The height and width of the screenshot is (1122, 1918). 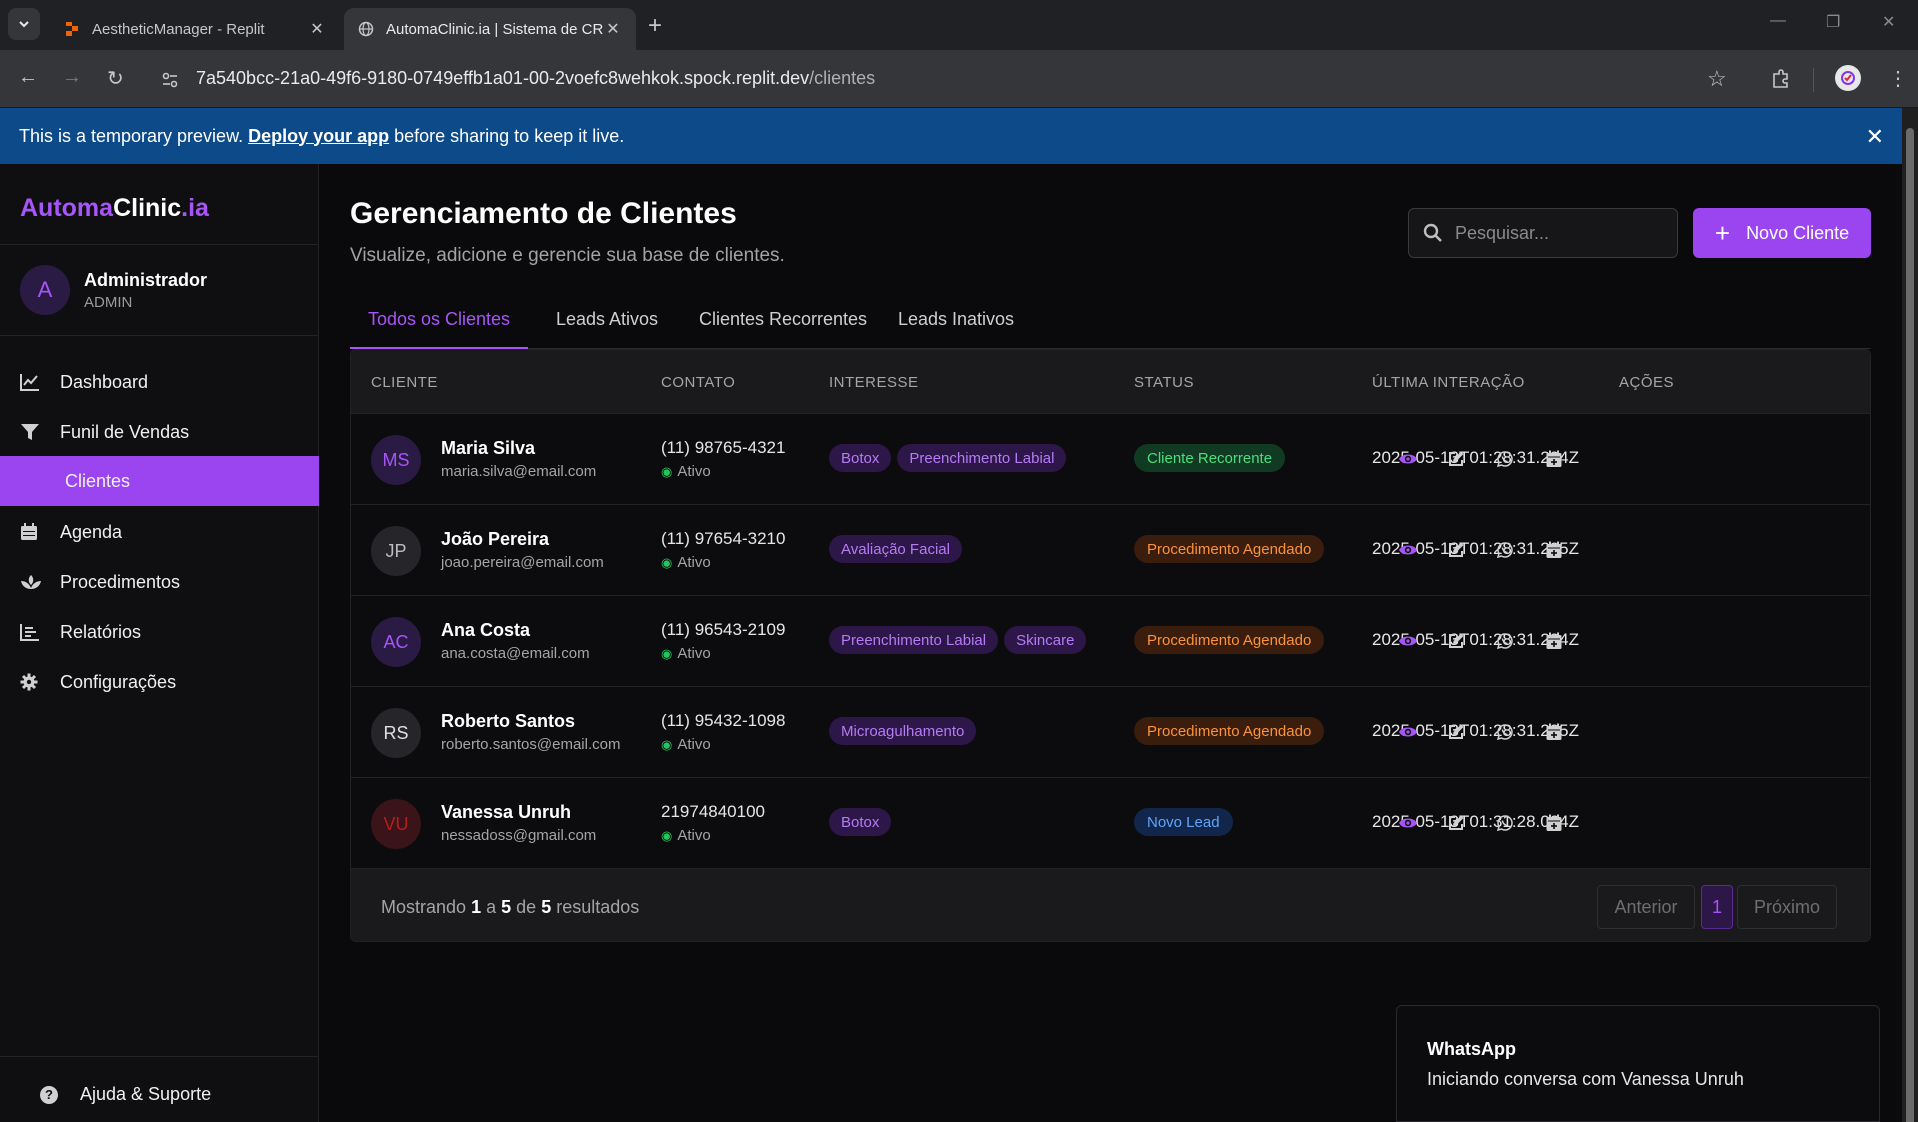 I want to click on next-page-button: Próximo, so click(x=1787, y=907).